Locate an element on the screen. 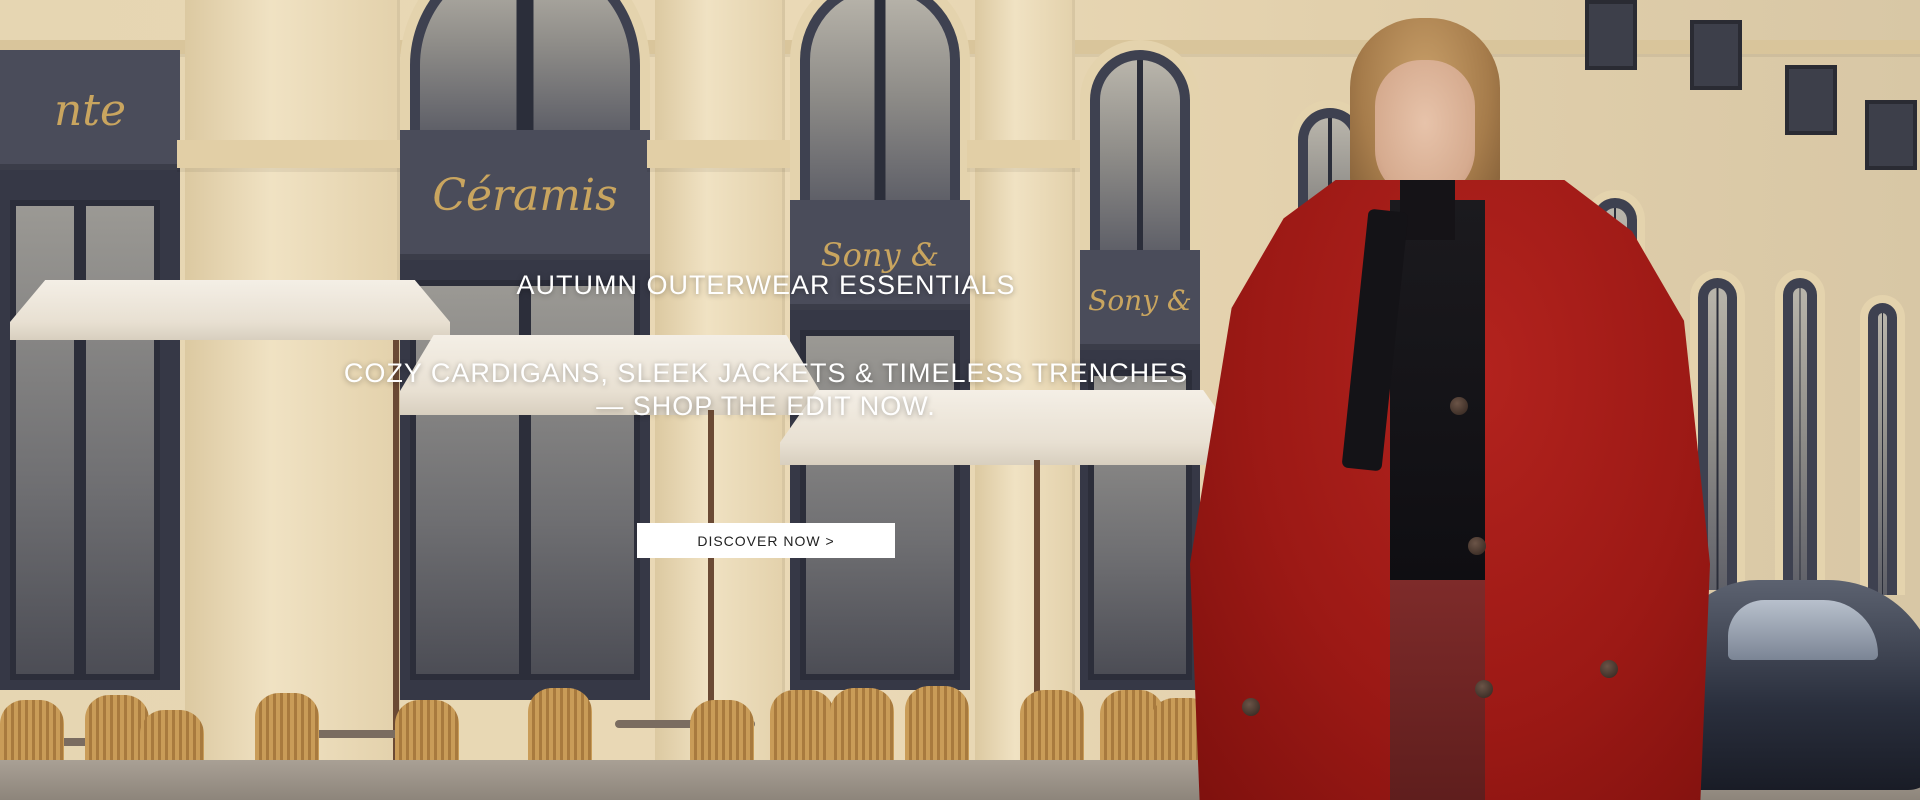 This screenshot has height=800, width=1920. hero-headline-line-2: — SHOP THE EDIT NOW. is located at coordinates (766, 406).